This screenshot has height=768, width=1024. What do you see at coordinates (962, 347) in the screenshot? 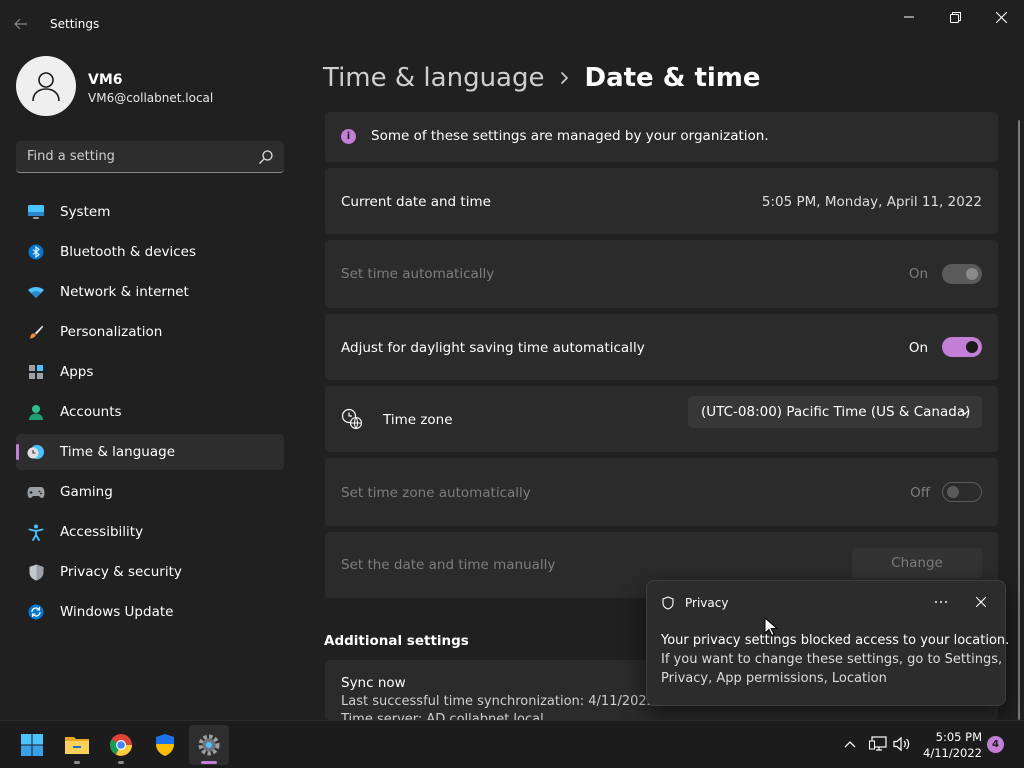
I see `dst-toggle` at bounding box center [962, 347].